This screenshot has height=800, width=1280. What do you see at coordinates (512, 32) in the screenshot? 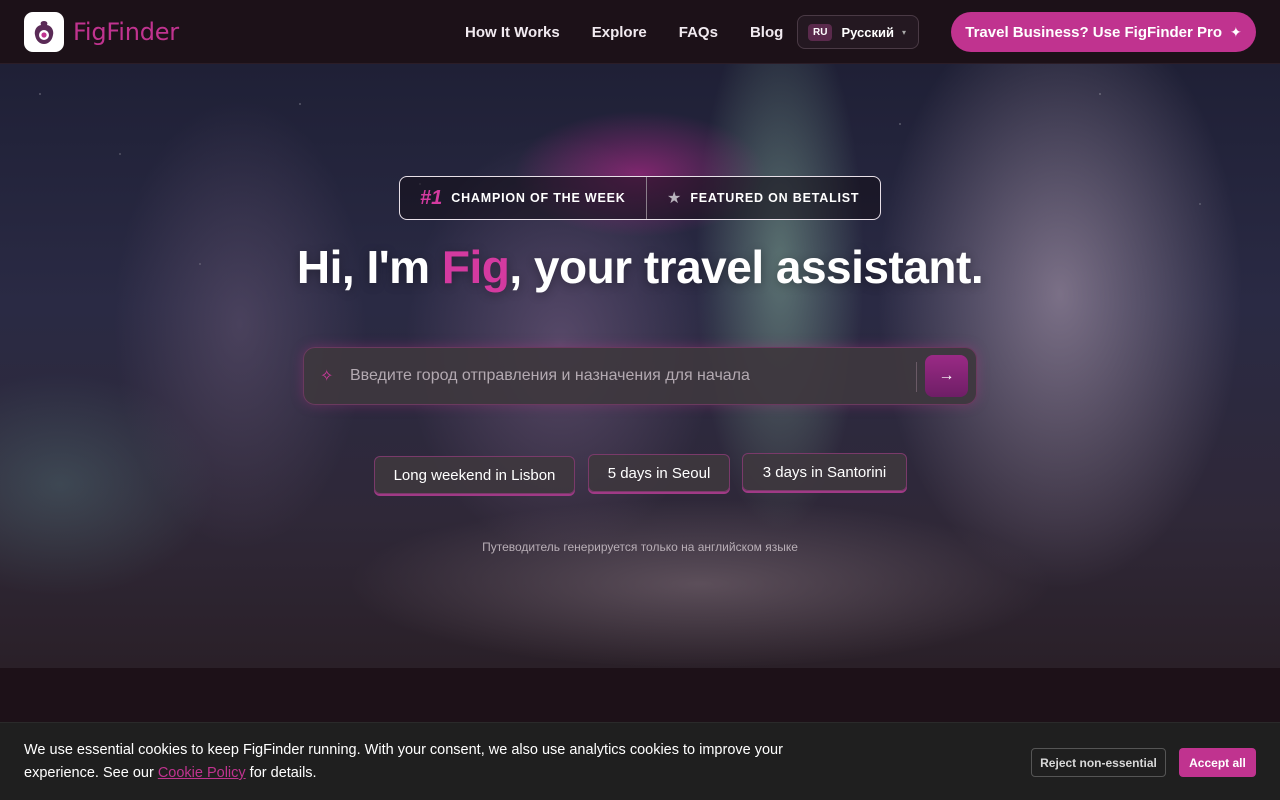
I see `nav-how-it-works: How It Works` at bounding box center [512, 32].